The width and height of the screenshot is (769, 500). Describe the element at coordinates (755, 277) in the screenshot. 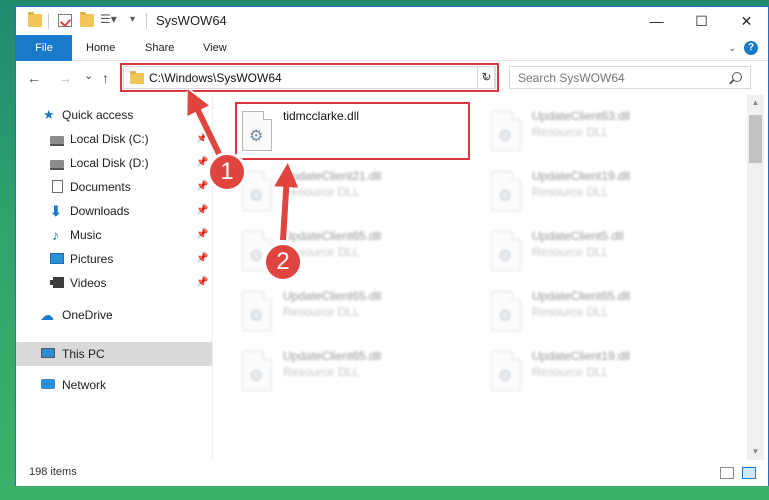

I see `vertical-scrollbar: ▲ ▼` at that location.